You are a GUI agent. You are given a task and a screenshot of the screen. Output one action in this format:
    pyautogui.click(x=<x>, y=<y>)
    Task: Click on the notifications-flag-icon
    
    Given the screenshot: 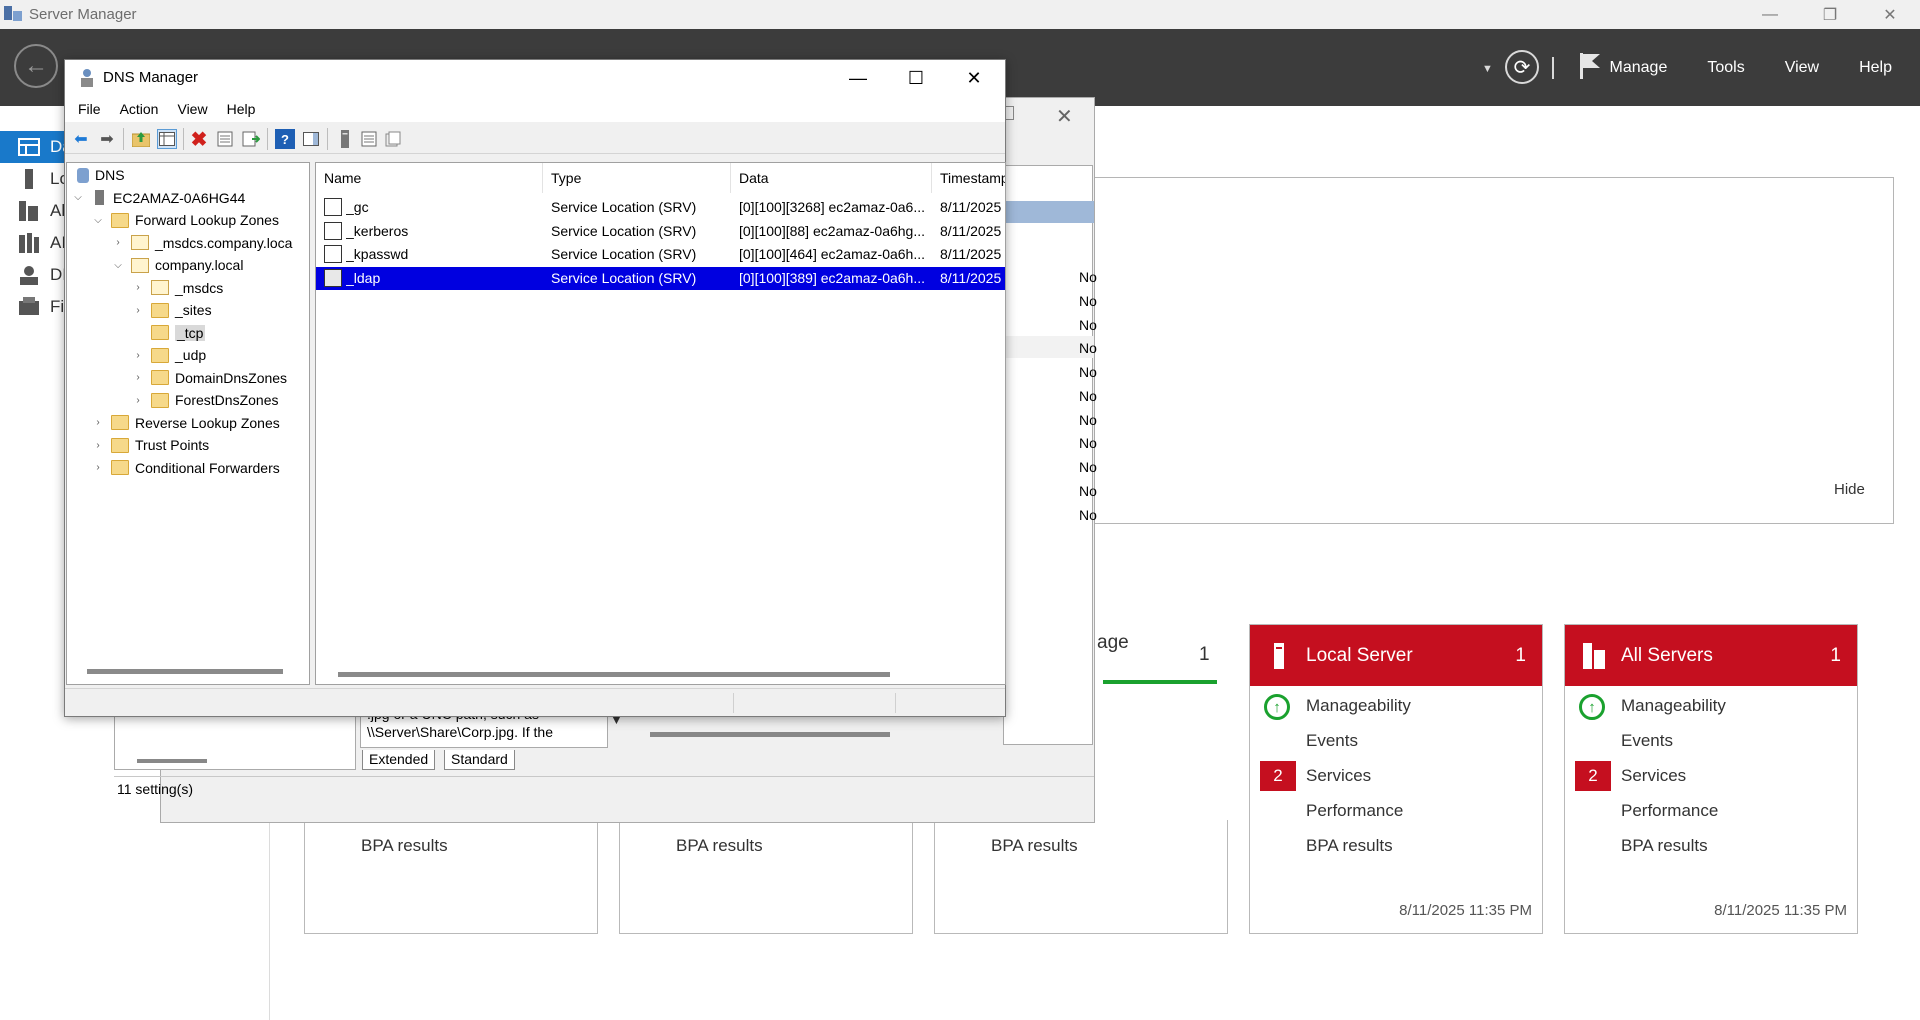 What is the action you would take?
    pyautogui.click(x=1590, y=66)
    